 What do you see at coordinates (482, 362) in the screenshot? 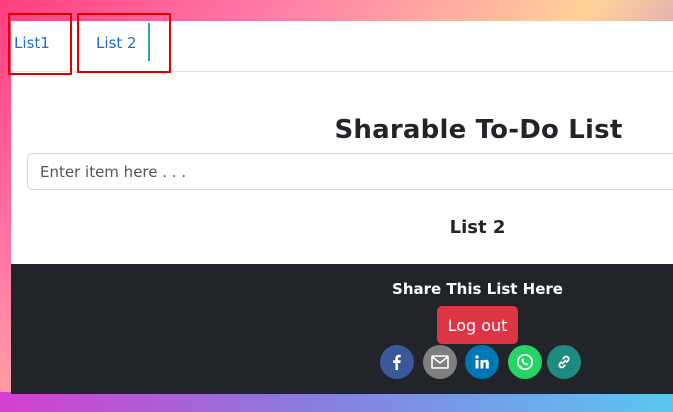
I see `linkedin-icon` at bounding box center [482, 362].